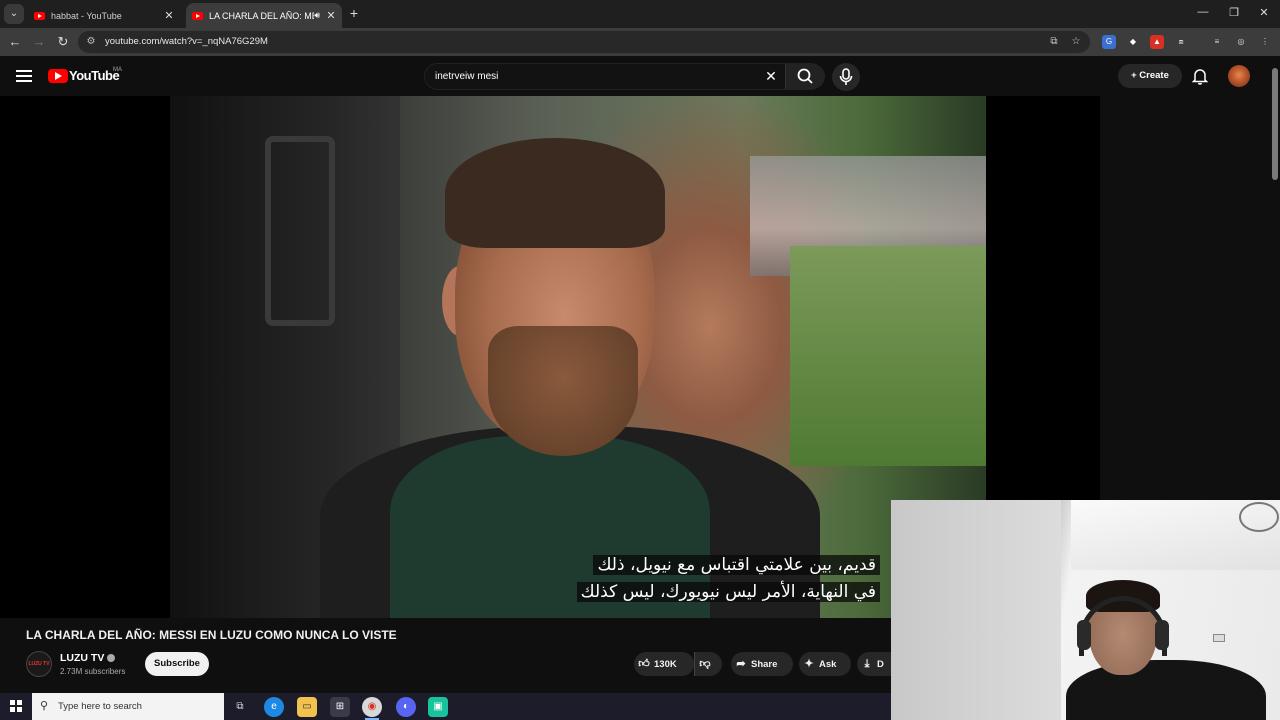 The width and height of the screenshot is (1280, 720). I want to click on voice-search-button, so click(846, 77).